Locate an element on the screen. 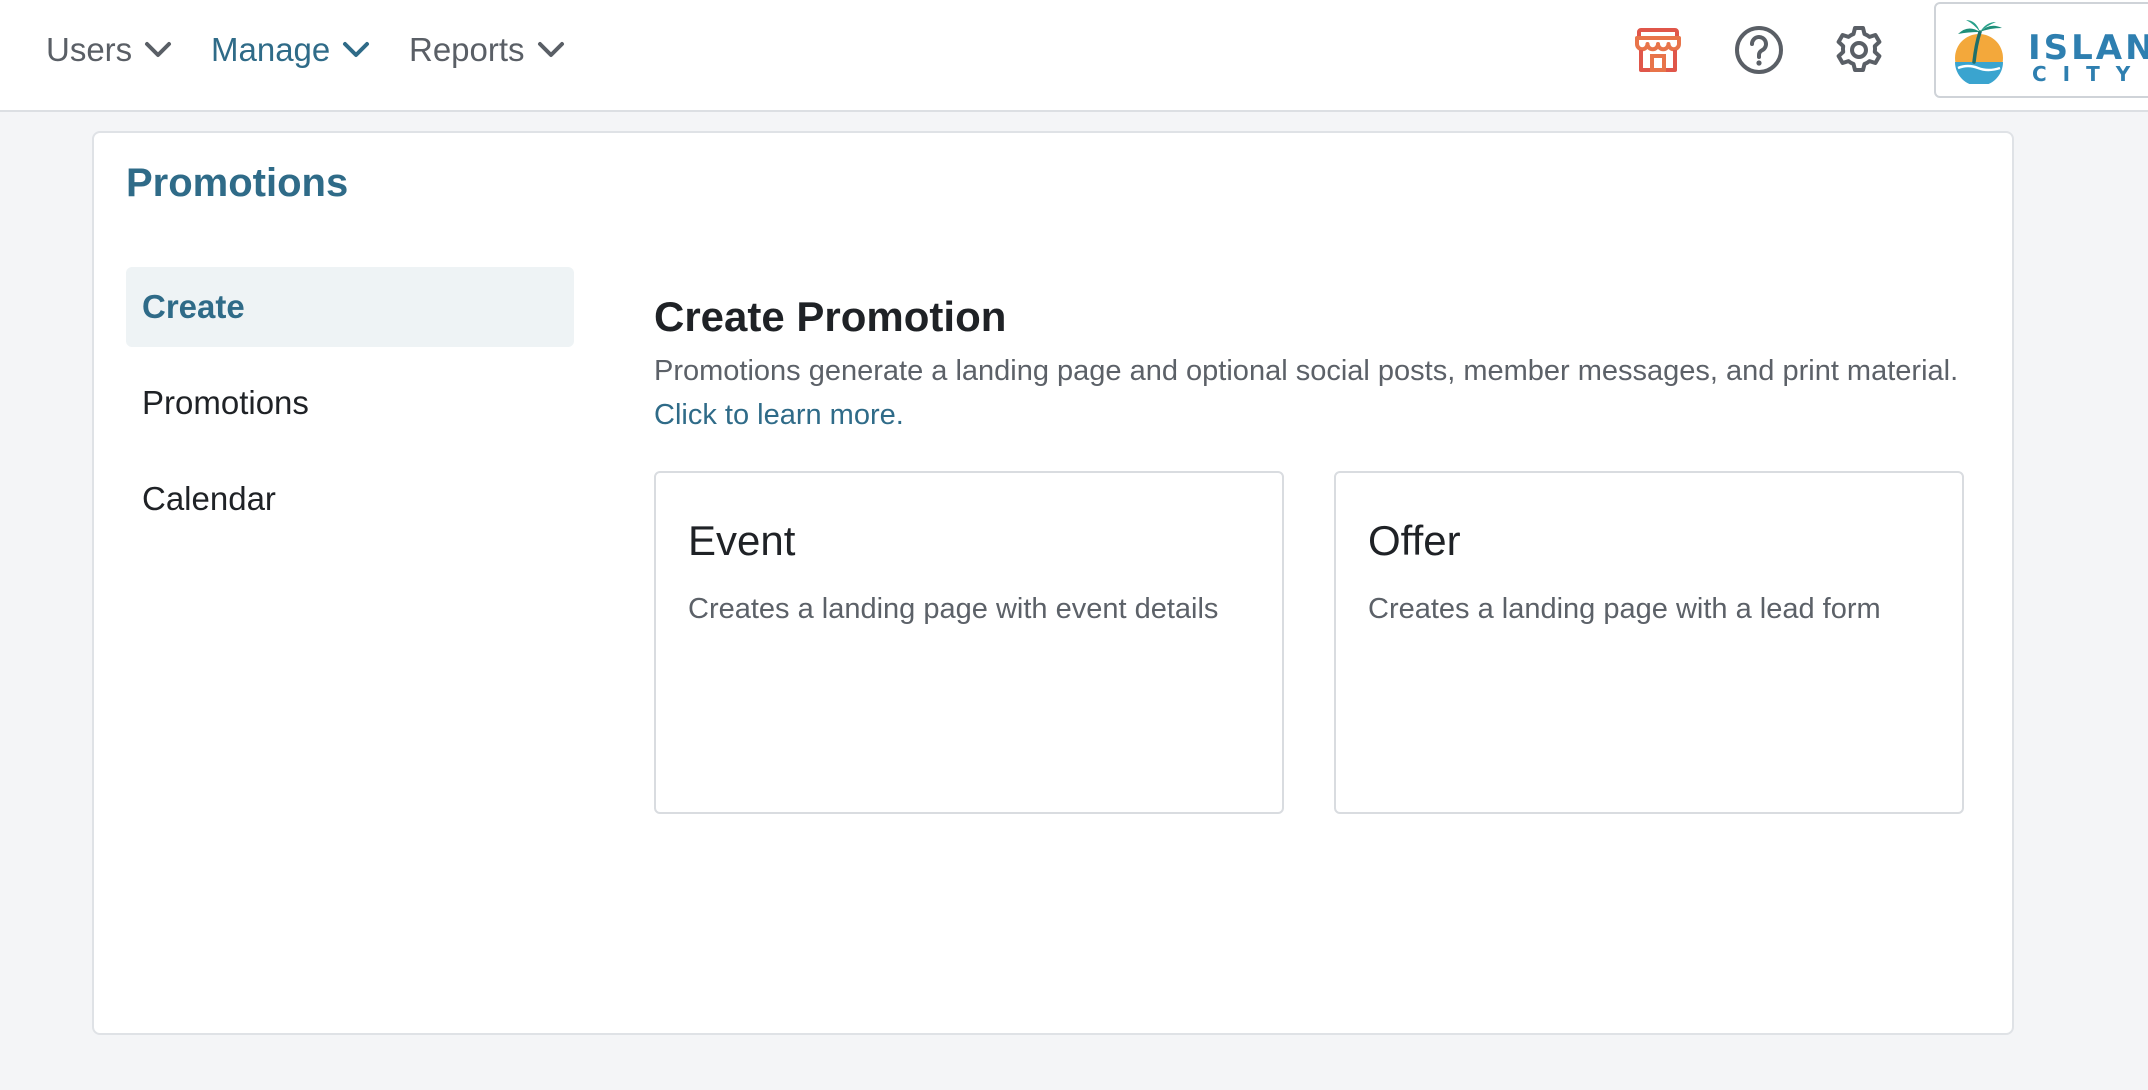 The image size is (2148, 1090). island-logo-icon is located at coordinates (1979, 52).